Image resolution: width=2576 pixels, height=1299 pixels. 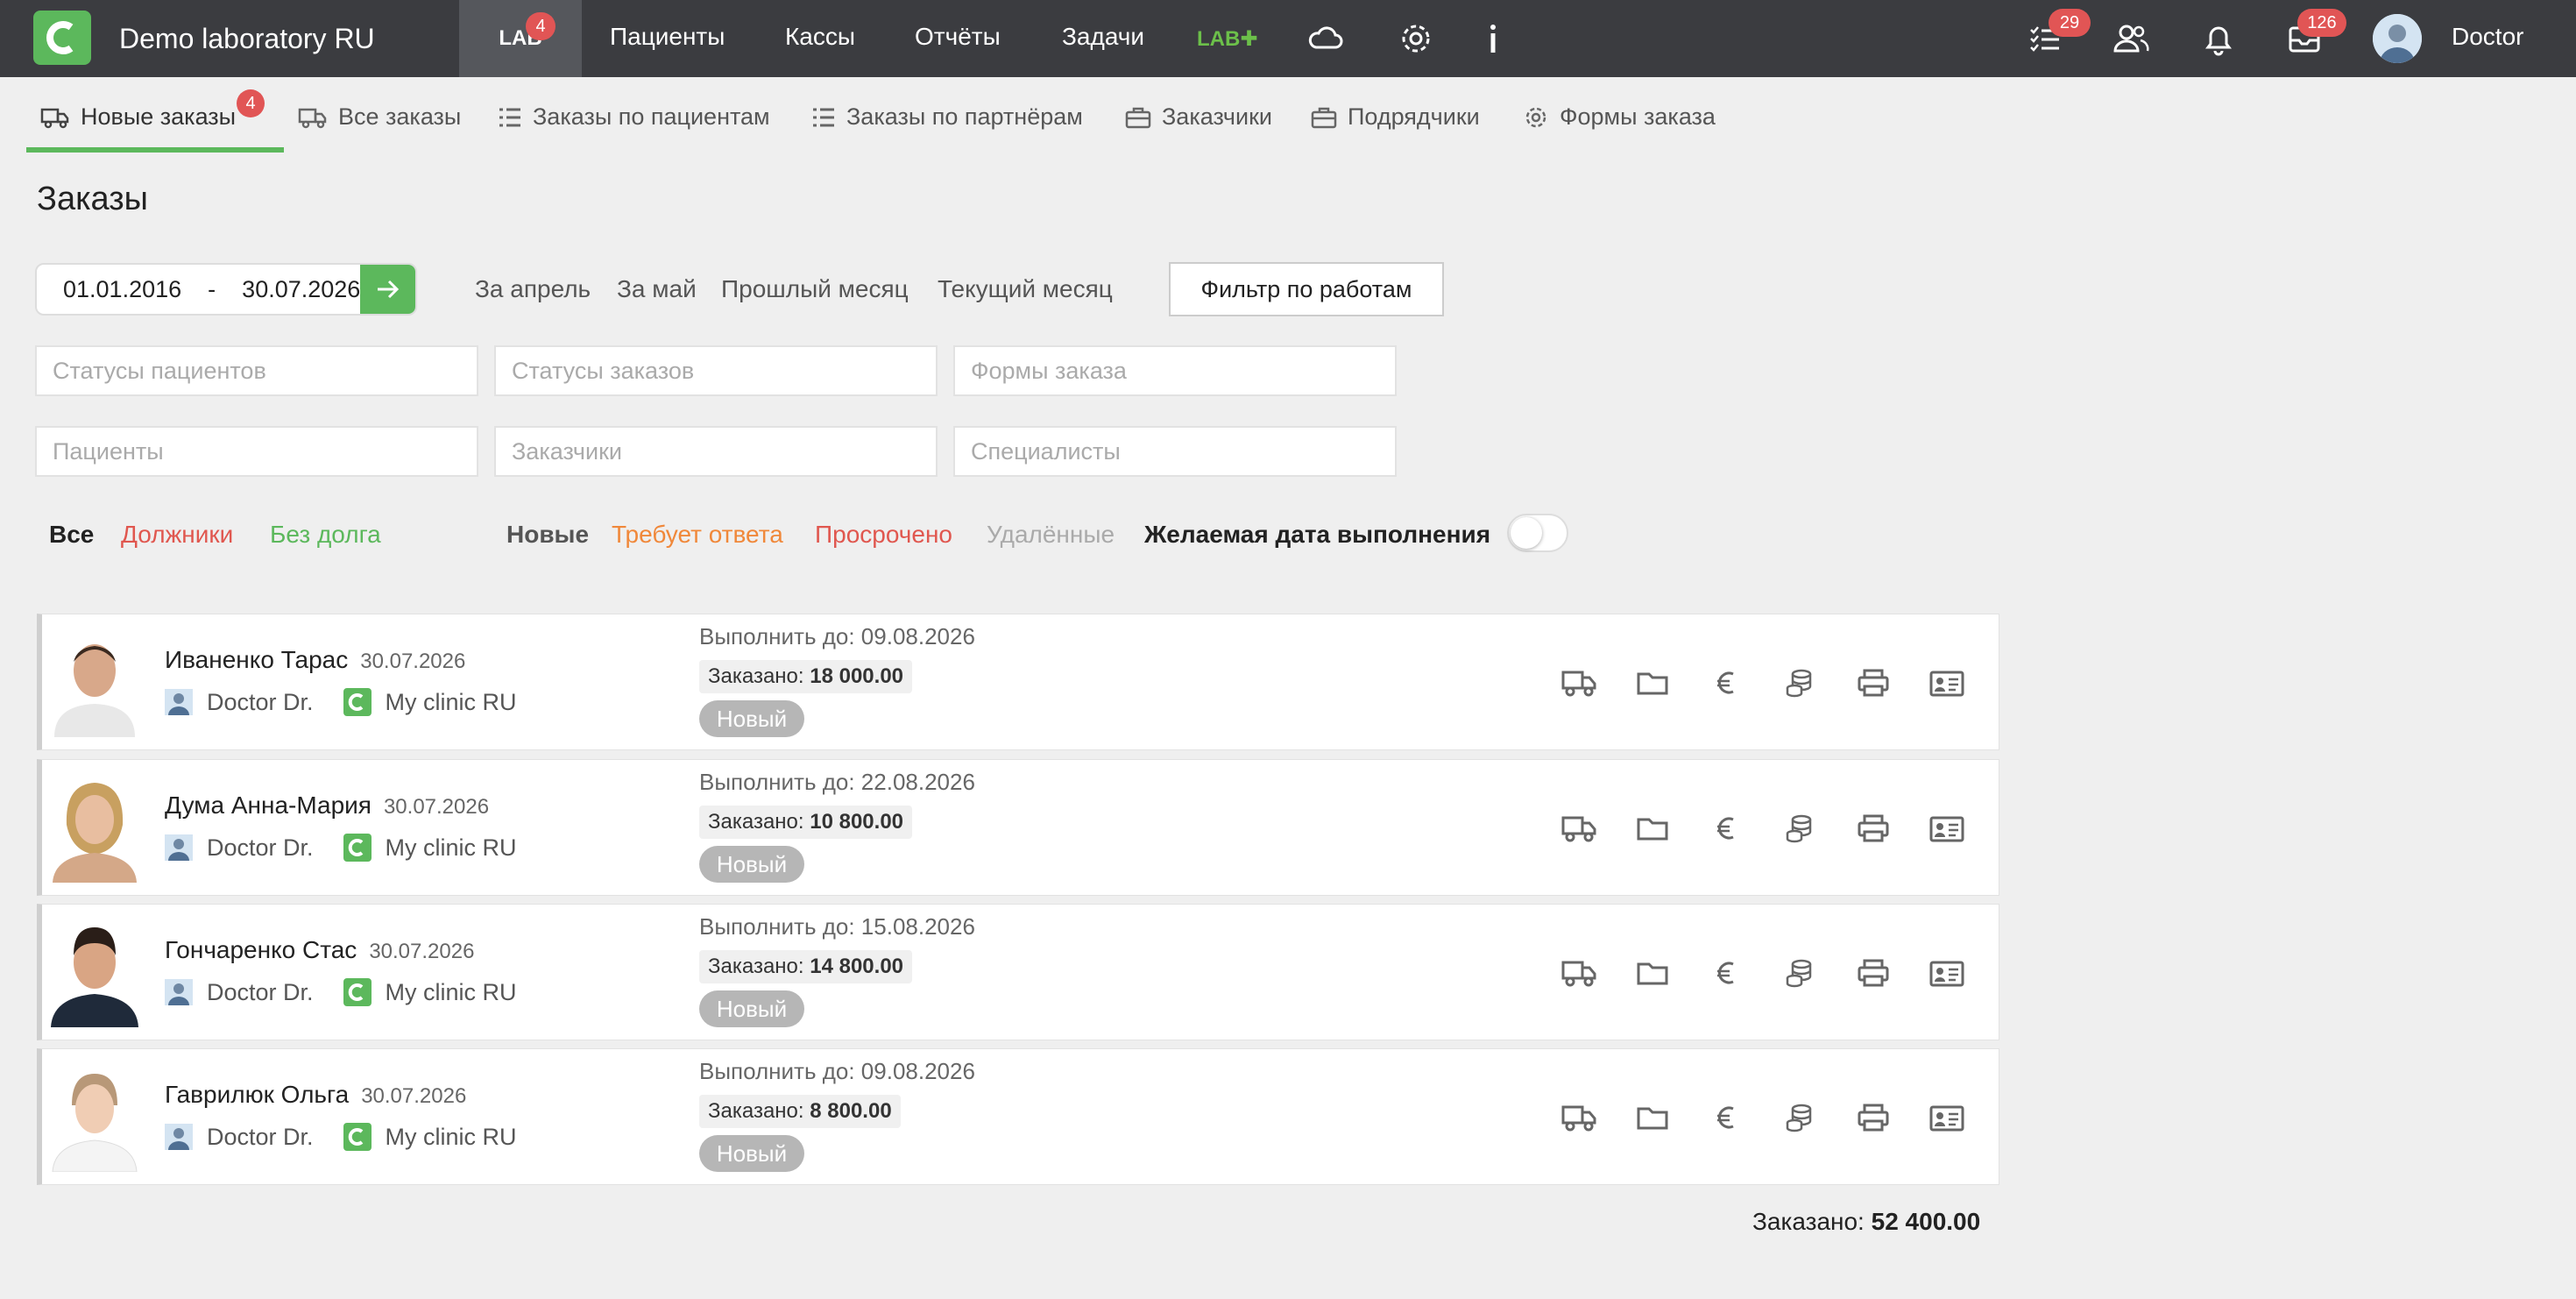 I want to click on cloud-icon, so click(x=1325, y=38).